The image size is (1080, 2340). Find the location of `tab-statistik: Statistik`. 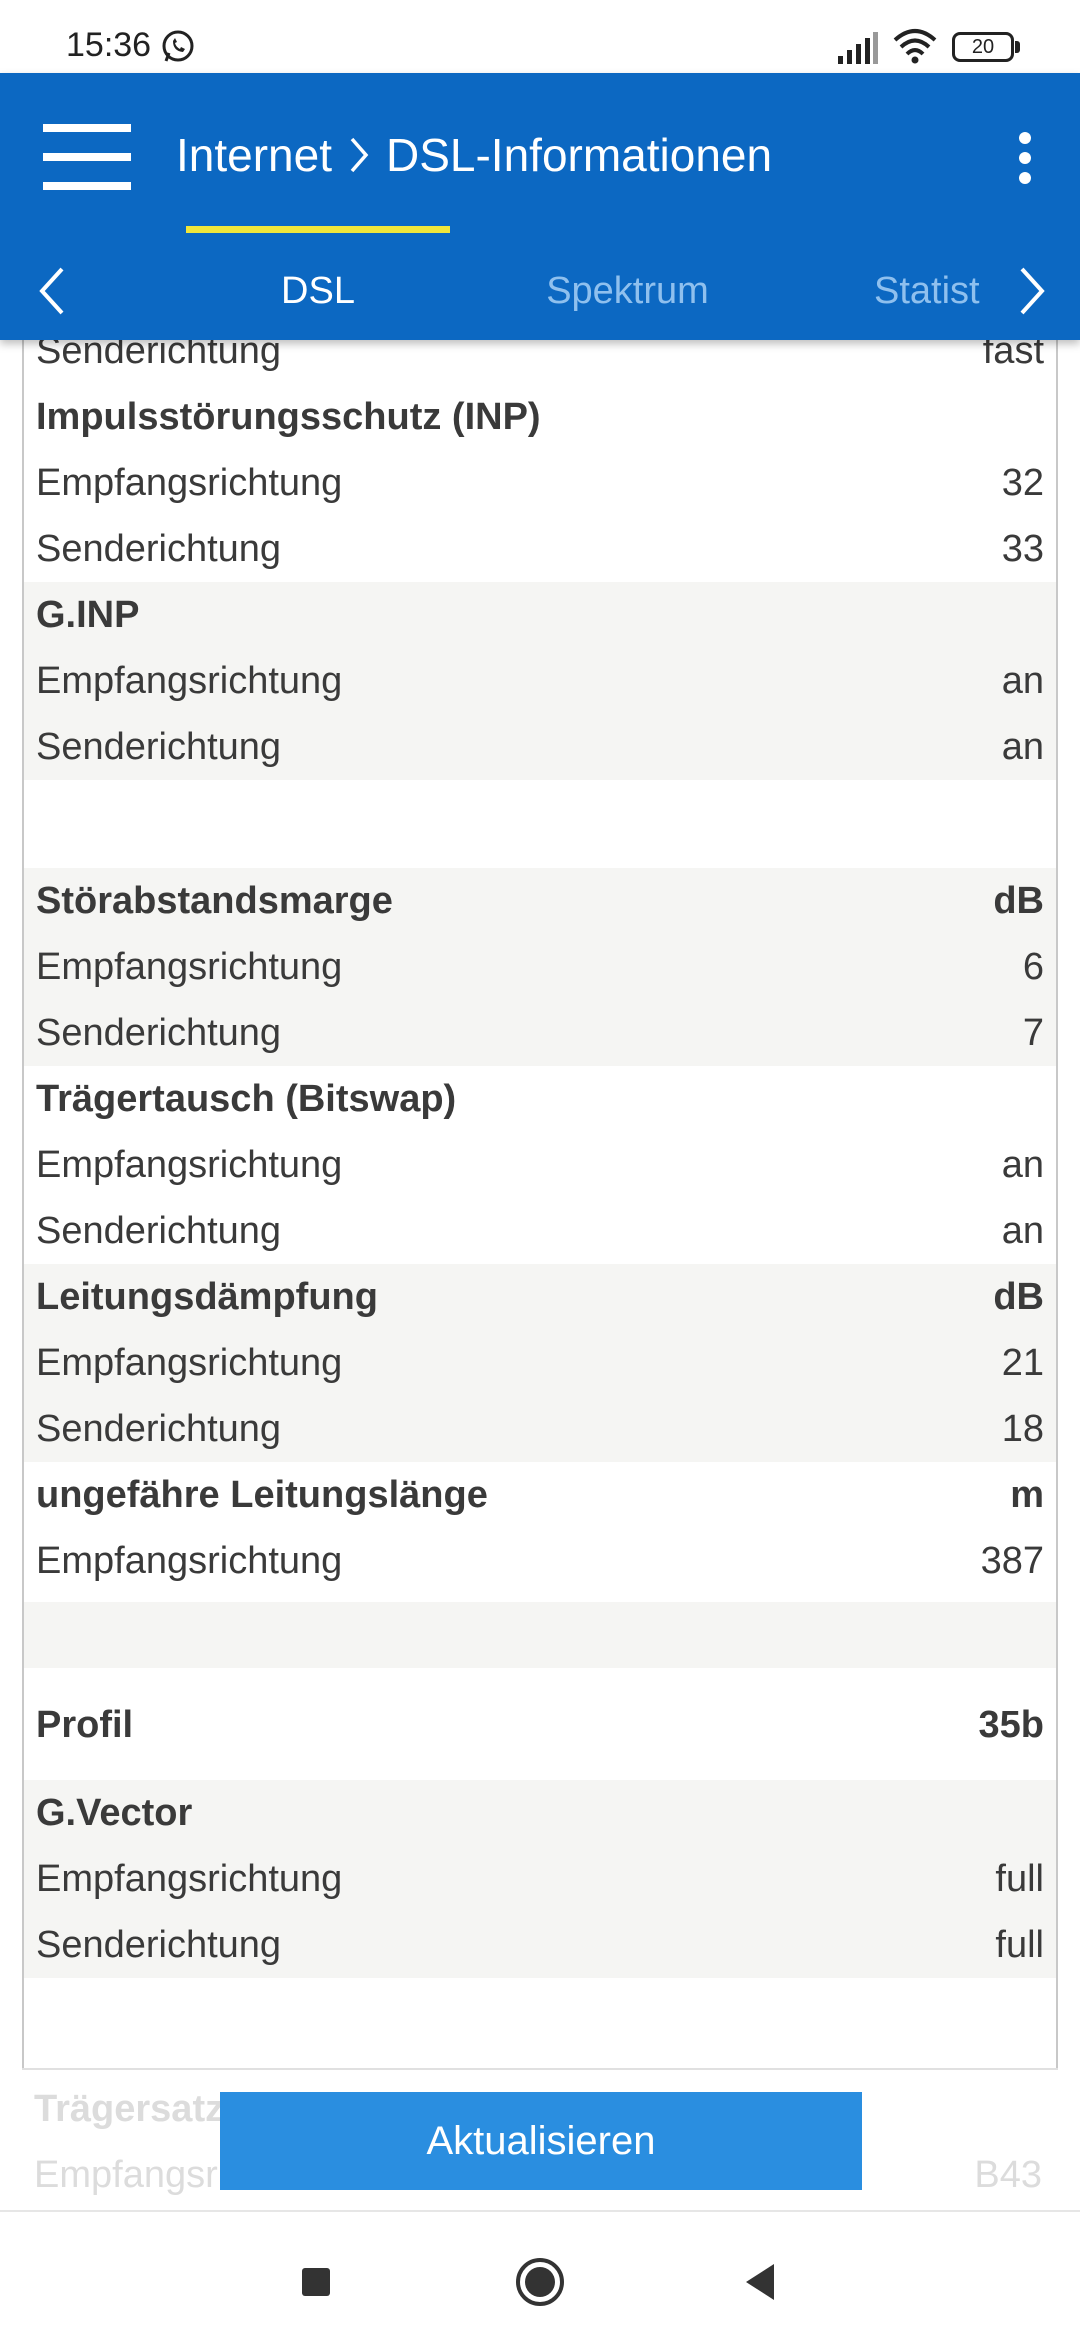

tab-statistik: Statistik is located at coordinates (927, 291).